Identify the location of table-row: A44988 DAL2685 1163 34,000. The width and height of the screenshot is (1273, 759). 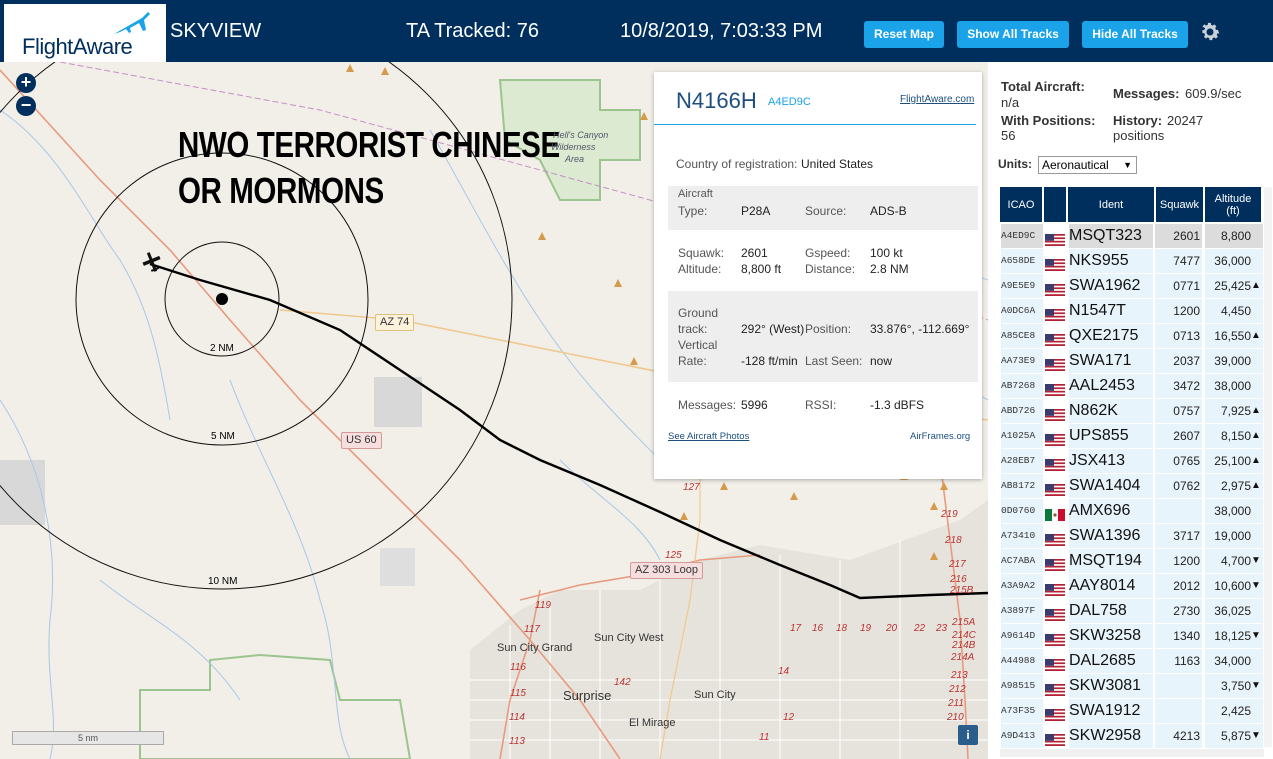
(1132, 661).